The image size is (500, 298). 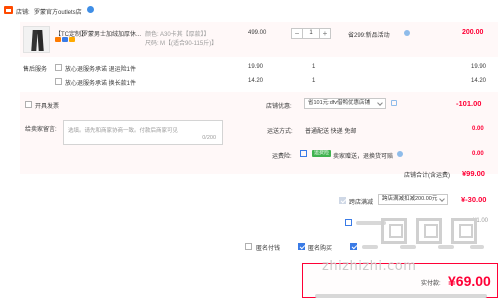 I want to click on service-subtotal: 14.20, so click(x=479, y=81).